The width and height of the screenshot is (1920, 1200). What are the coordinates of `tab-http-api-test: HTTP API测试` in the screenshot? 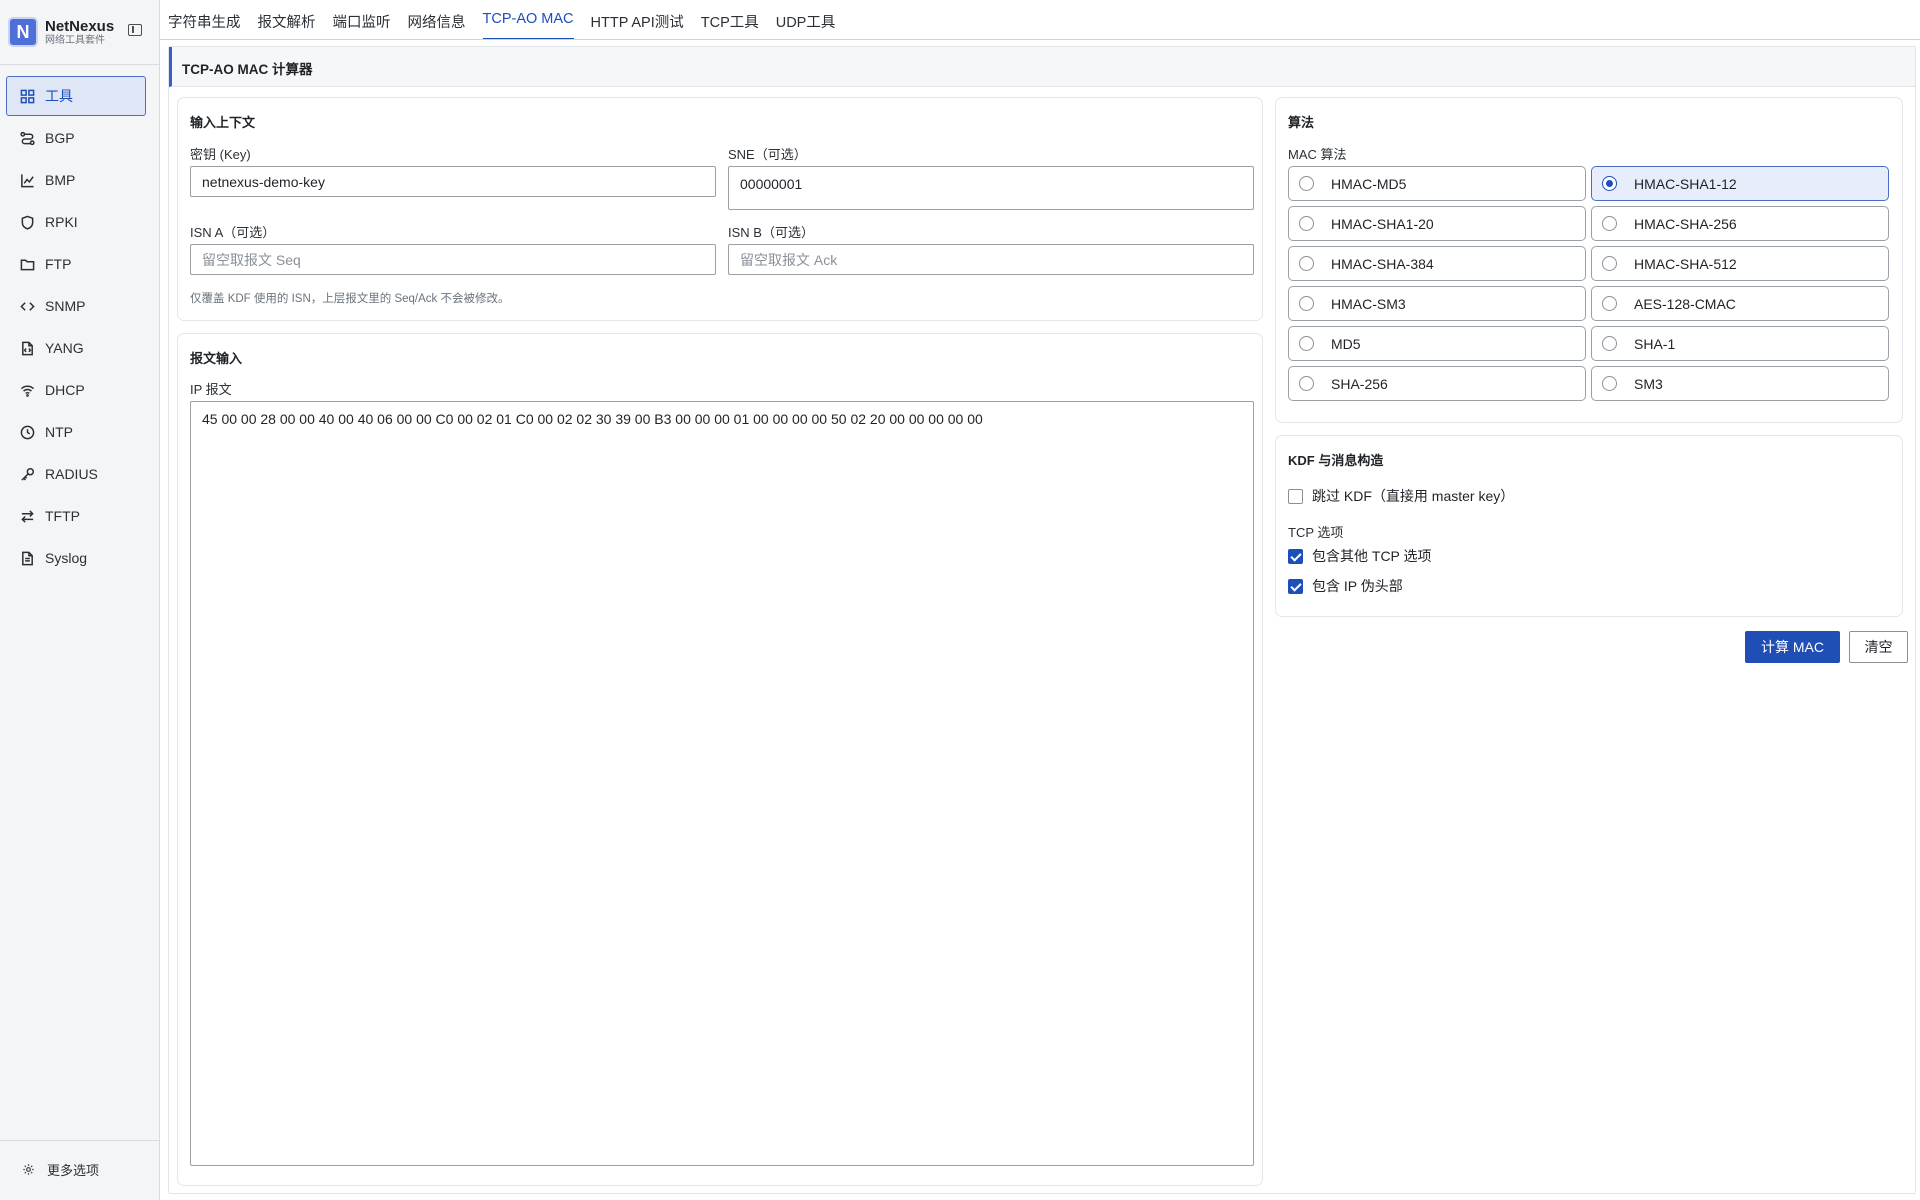 It's located at (637, 20).